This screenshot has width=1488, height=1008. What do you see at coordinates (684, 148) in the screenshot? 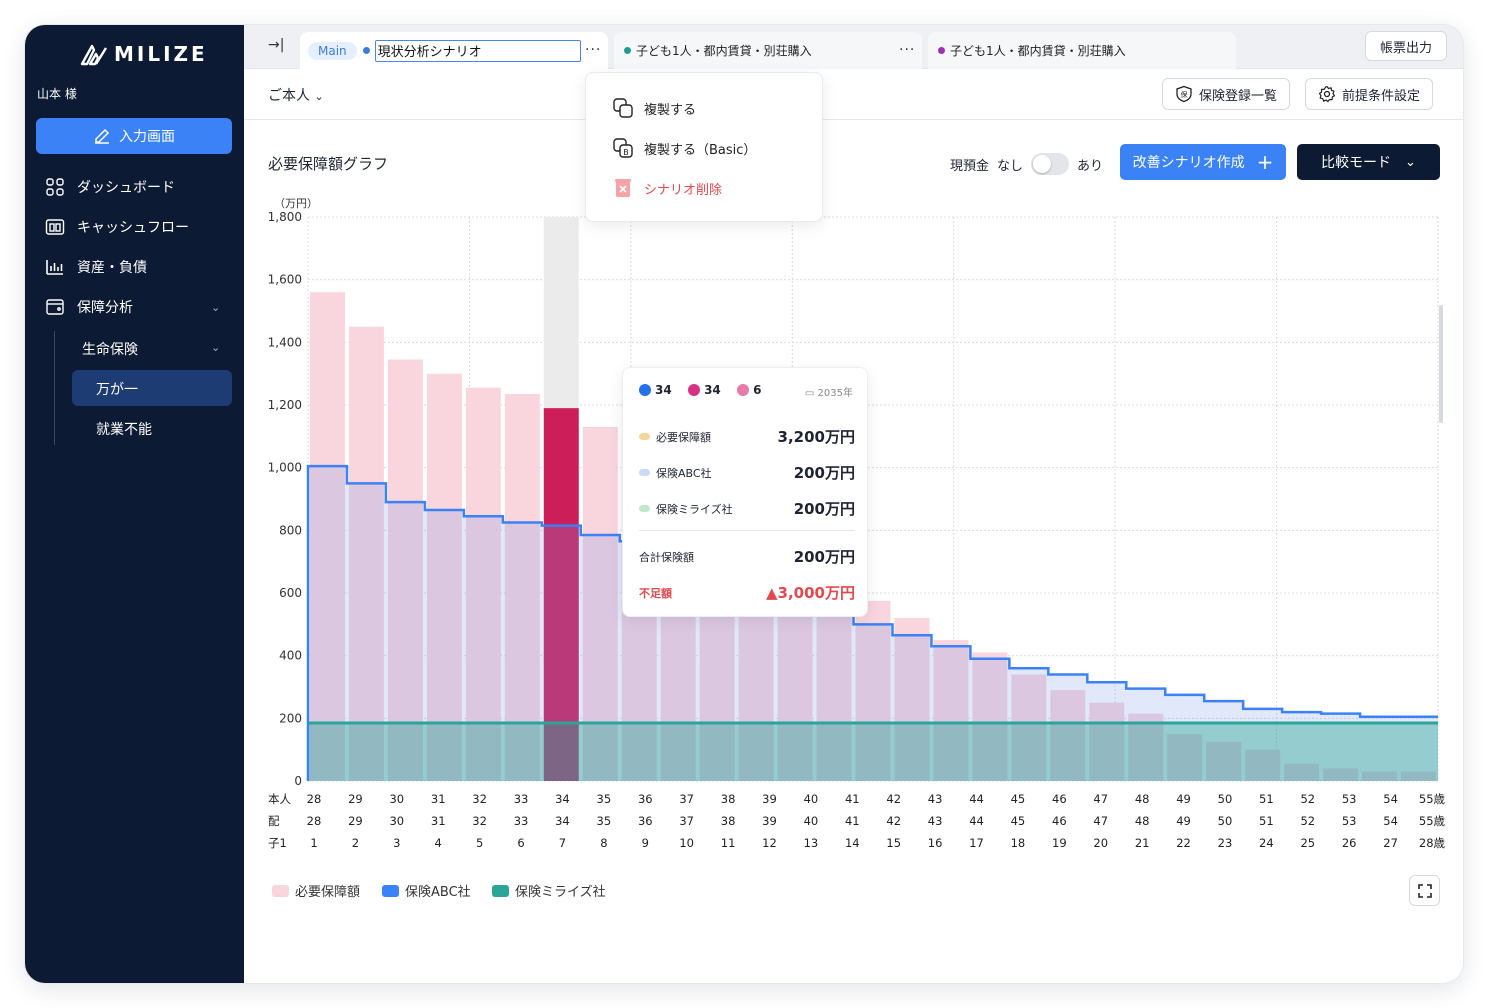
I see `duplicate-basic-menu-item: B 複製する（Basic）` at bounding box center [684, 148].